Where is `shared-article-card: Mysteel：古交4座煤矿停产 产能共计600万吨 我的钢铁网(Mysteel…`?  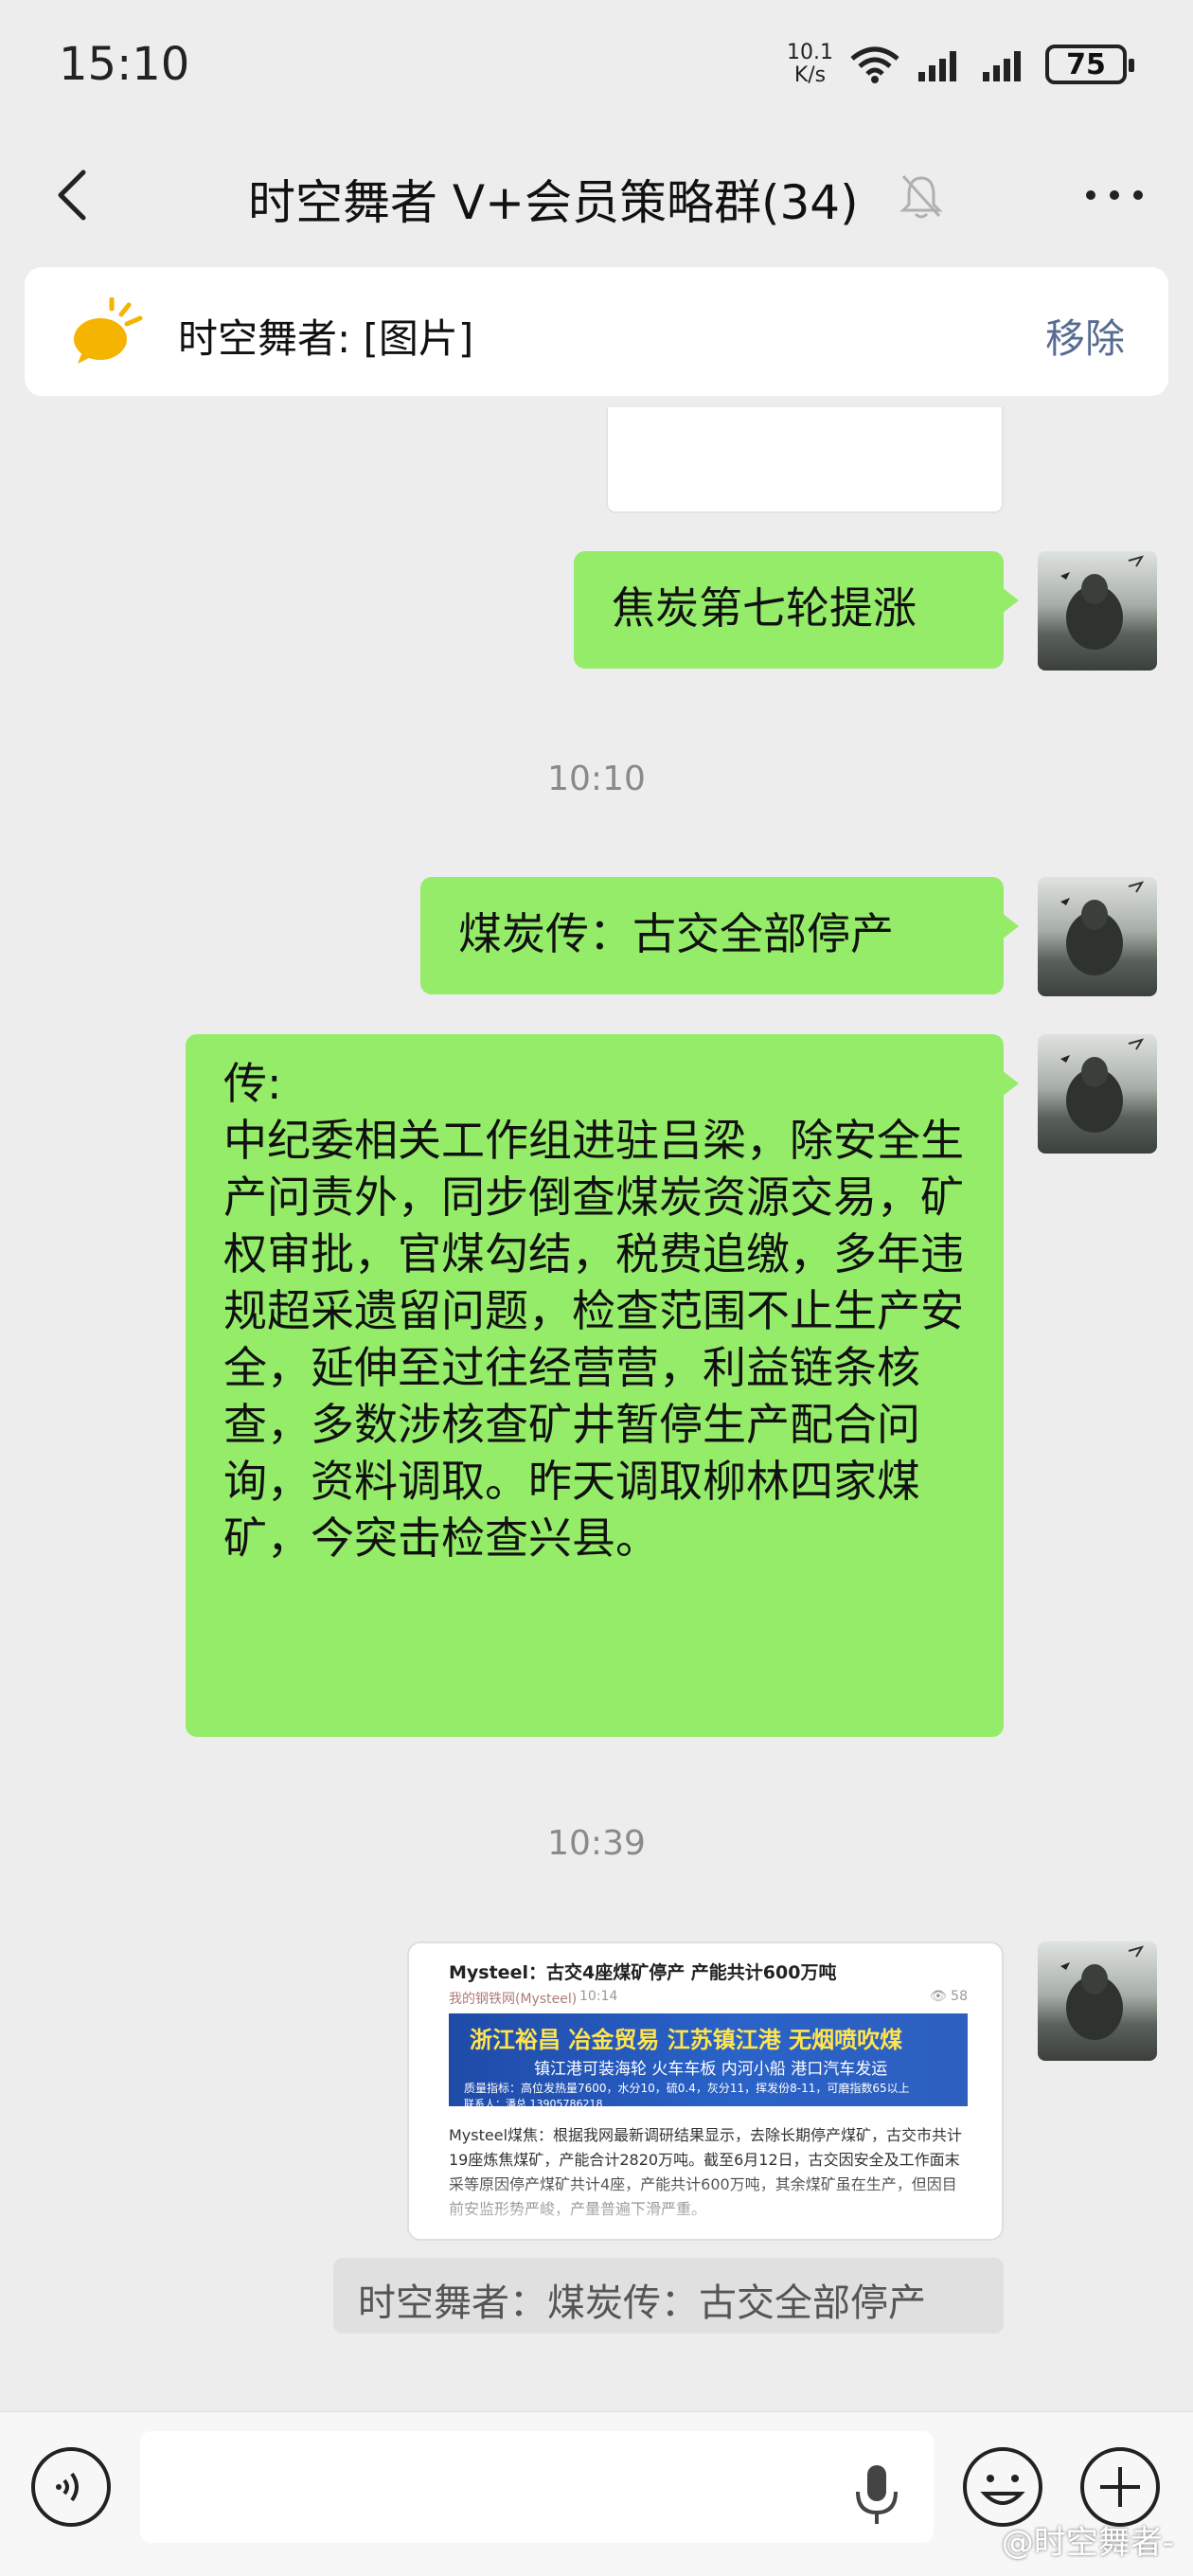 shared-article-card: Mysteel：古交4座煤矿停产 产能共计600万吨 我的钢铁网(Mysteel… is located at coordinates (705, 2091).